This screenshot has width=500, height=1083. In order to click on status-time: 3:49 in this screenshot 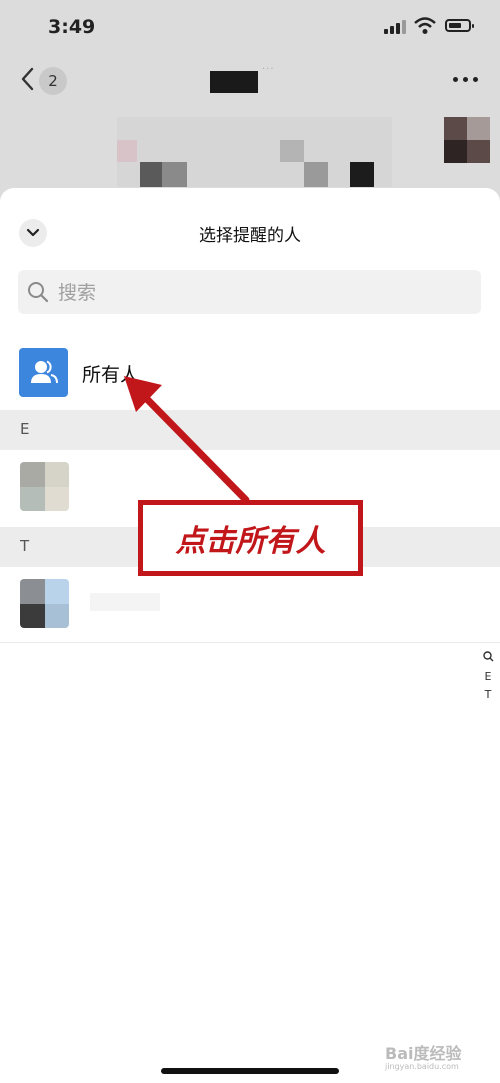, I will do `click(72, 27)`.